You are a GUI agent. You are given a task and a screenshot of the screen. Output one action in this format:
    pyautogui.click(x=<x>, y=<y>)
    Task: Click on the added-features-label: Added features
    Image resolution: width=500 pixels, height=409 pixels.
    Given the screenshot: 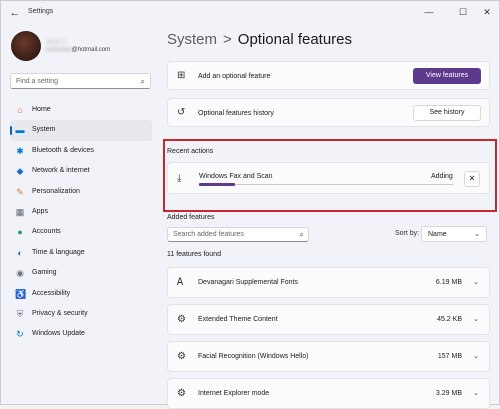 What is the action you would take?
    pyautogui.click(x=191, y=217)
    